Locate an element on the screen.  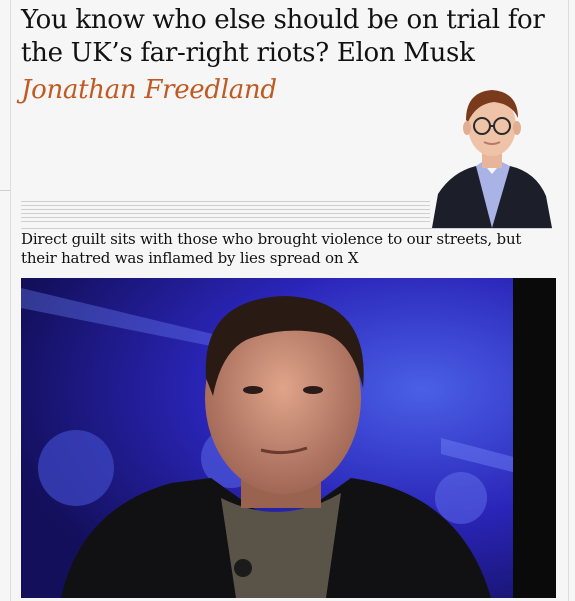
author-byline: Jonathan Freedland is located at coordinates (149, 90).